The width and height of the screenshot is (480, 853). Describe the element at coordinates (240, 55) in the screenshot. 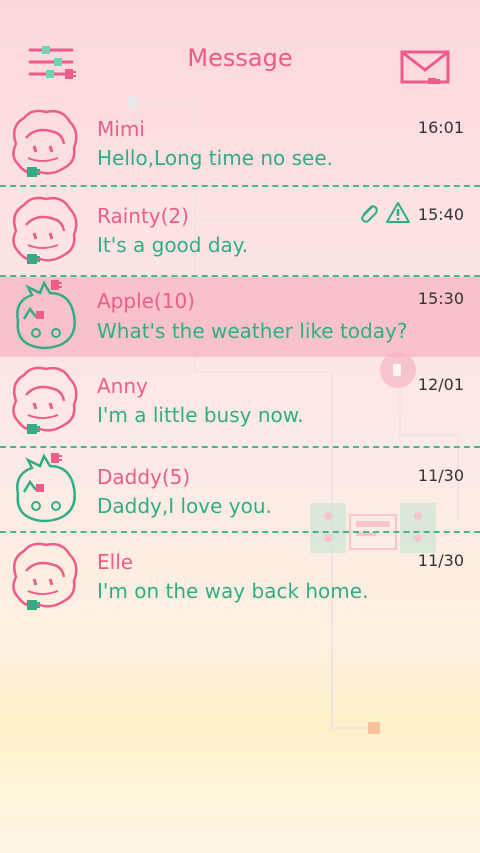

I see `app-header: Message` at that location.